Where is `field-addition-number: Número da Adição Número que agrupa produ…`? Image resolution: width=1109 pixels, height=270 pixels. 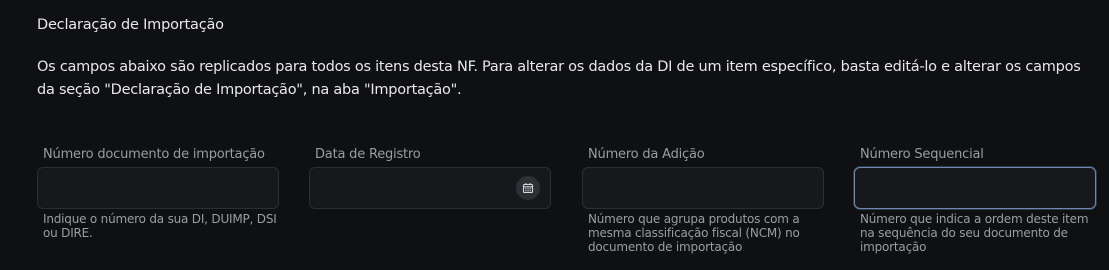
field-addition-number: Número da Adição Número que agrupa produ… is located at coordinates (703, 200).